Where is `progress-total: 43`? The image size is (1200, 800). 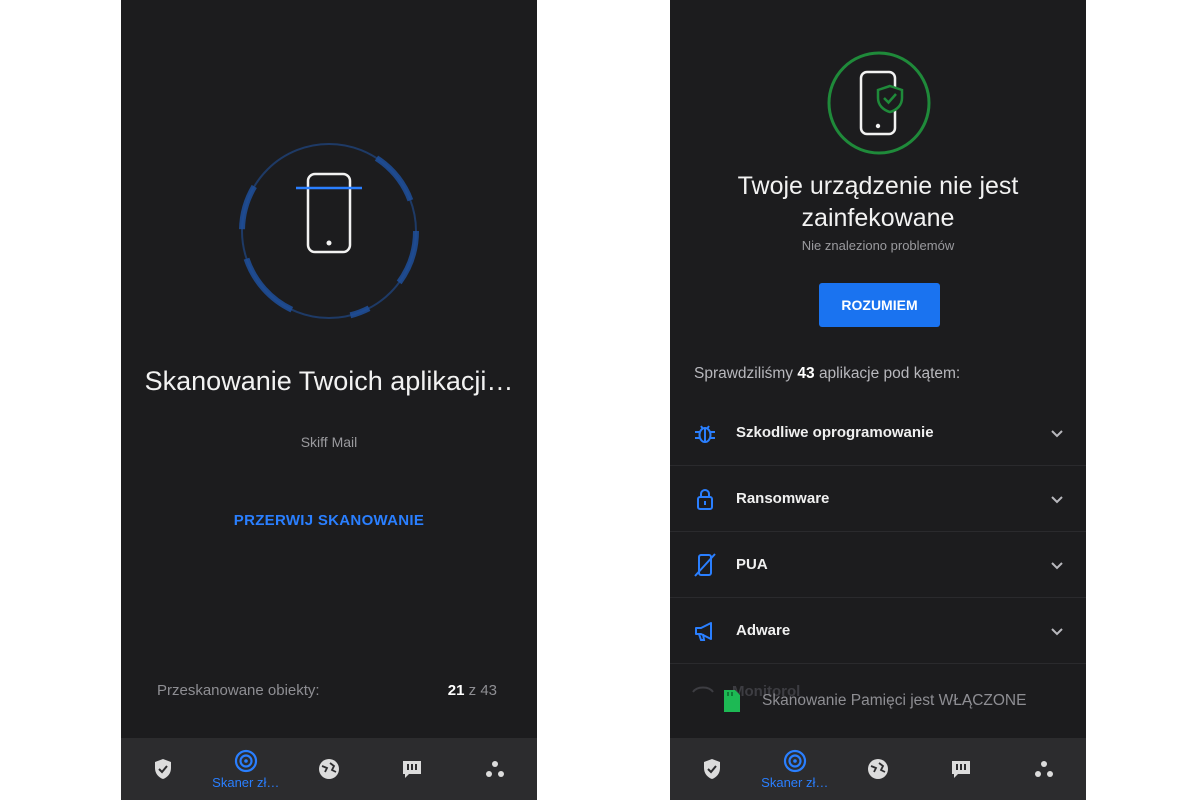 progress-total: 43 is located at coordinates (488, 690).